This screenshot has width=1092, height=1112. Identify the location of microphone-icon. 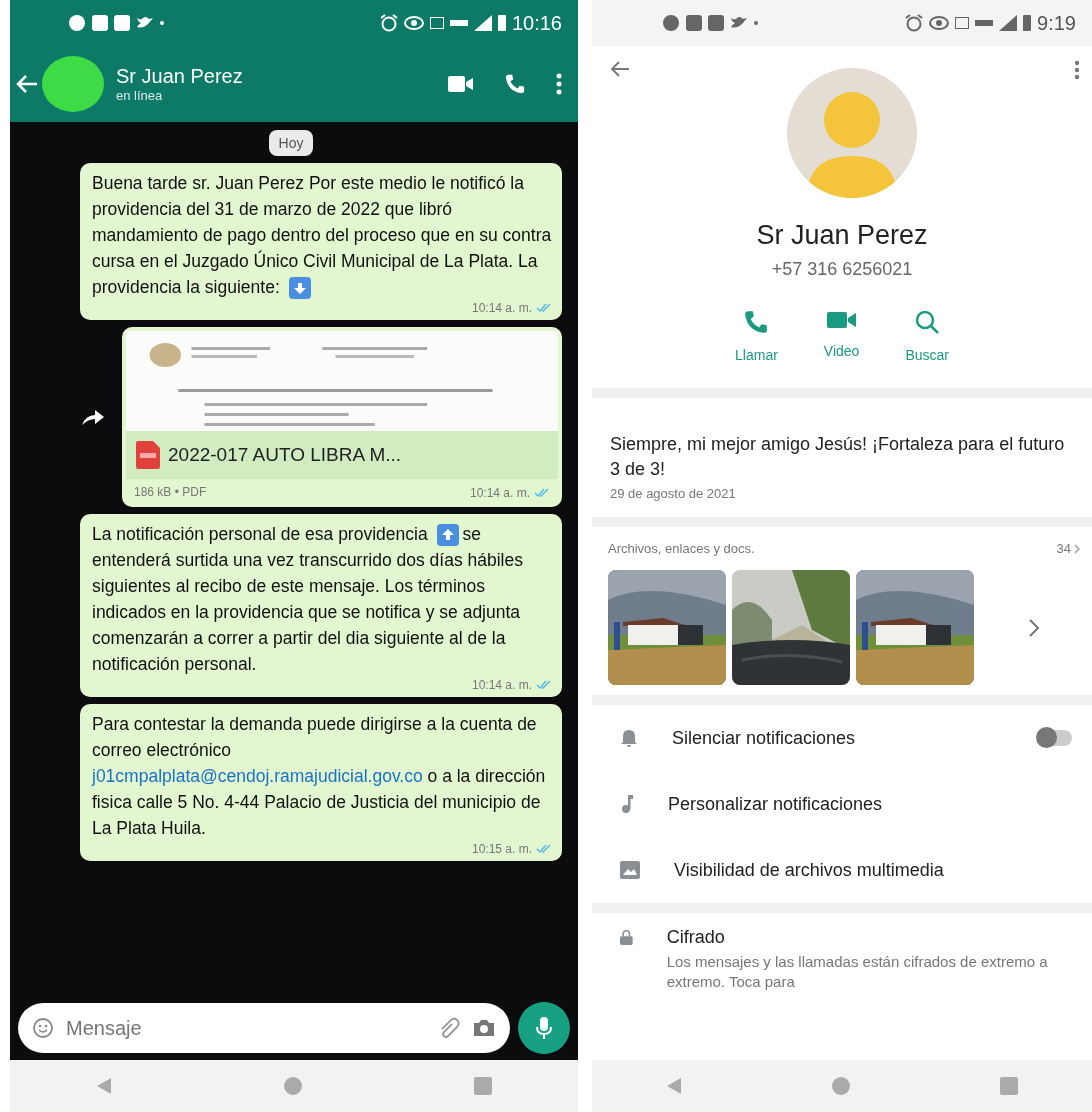
(544, 1028).